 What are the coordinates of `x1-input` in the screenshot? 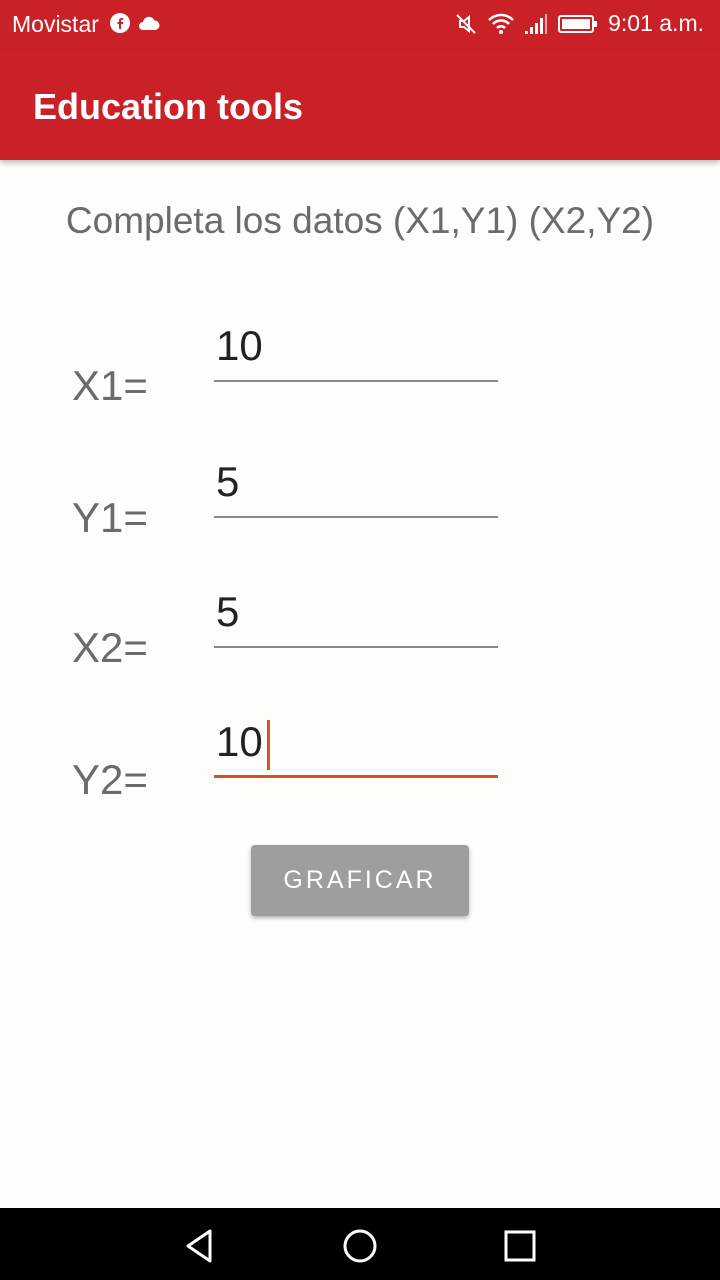 It's located at (357, 346).